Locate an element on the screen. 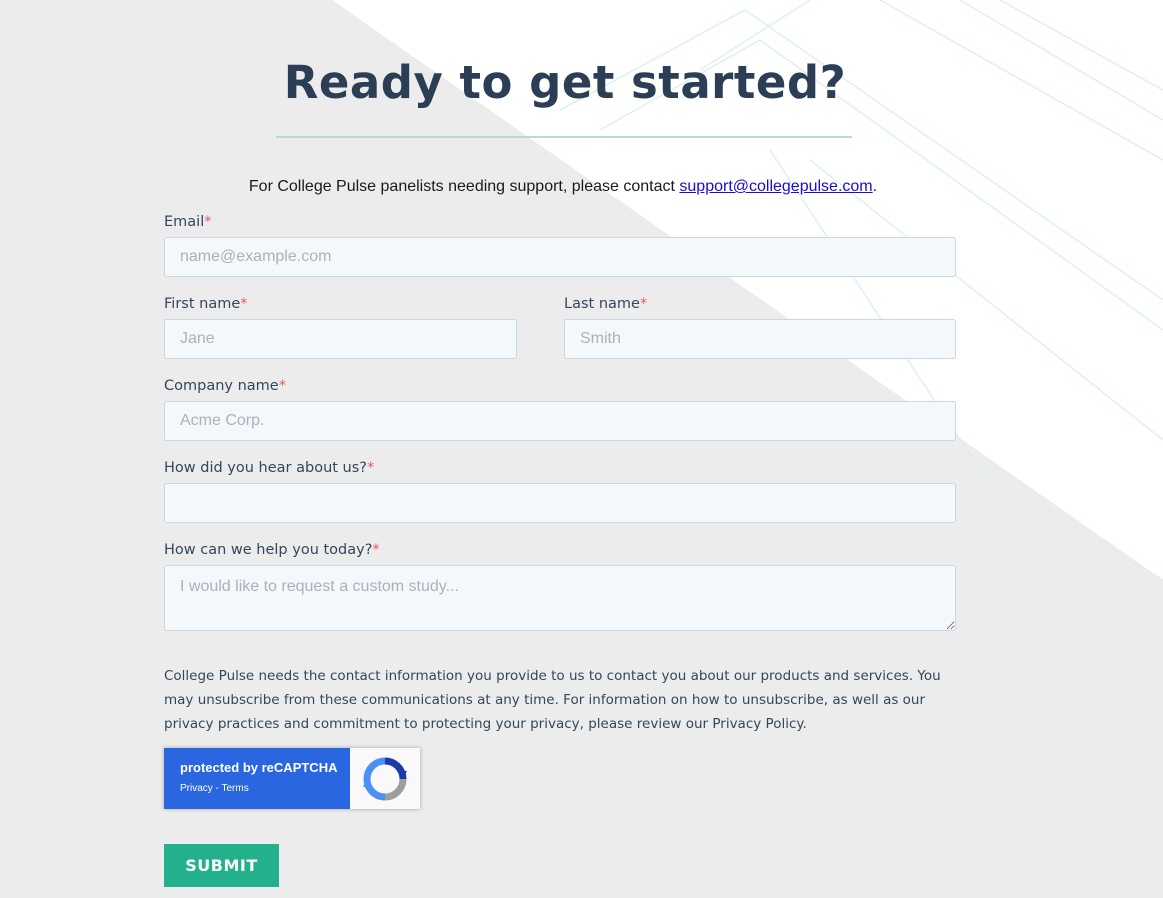  support-suffix: . is located at coordinates (875, 186).